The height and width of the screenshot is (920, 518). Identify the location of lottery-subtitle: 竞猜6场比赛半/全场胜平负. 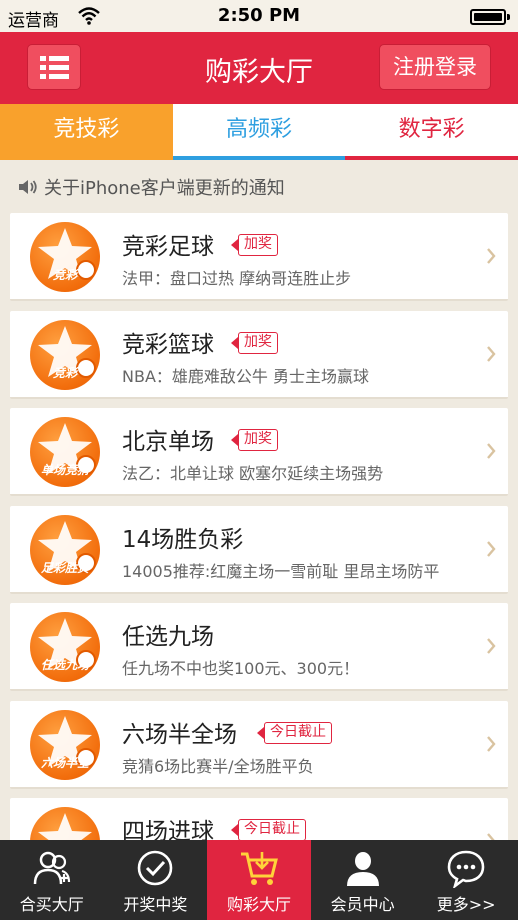
(218, 766).